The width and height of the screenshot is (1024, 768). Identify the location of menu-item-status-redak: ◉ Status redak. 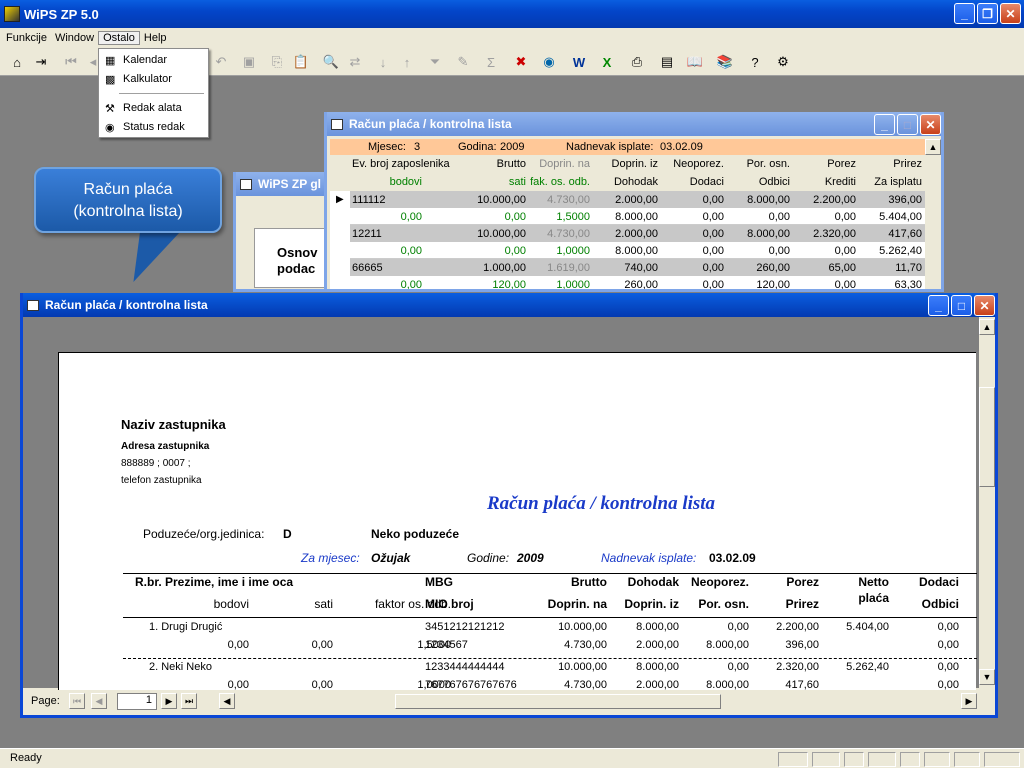
(145, 127).